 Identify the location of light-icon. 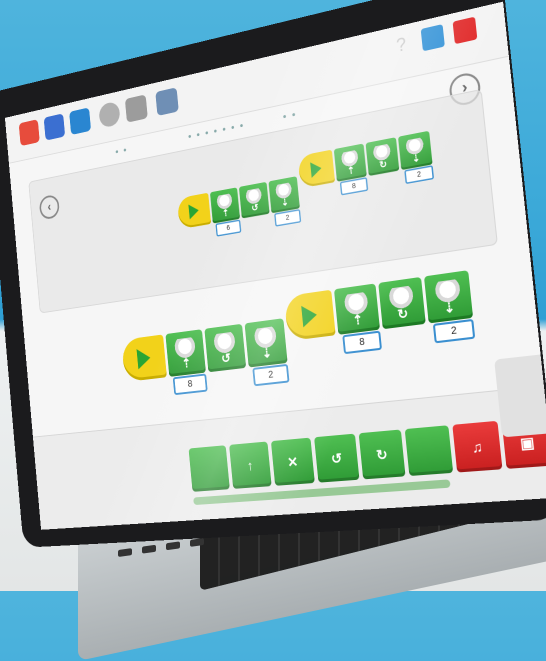
(429, 450).